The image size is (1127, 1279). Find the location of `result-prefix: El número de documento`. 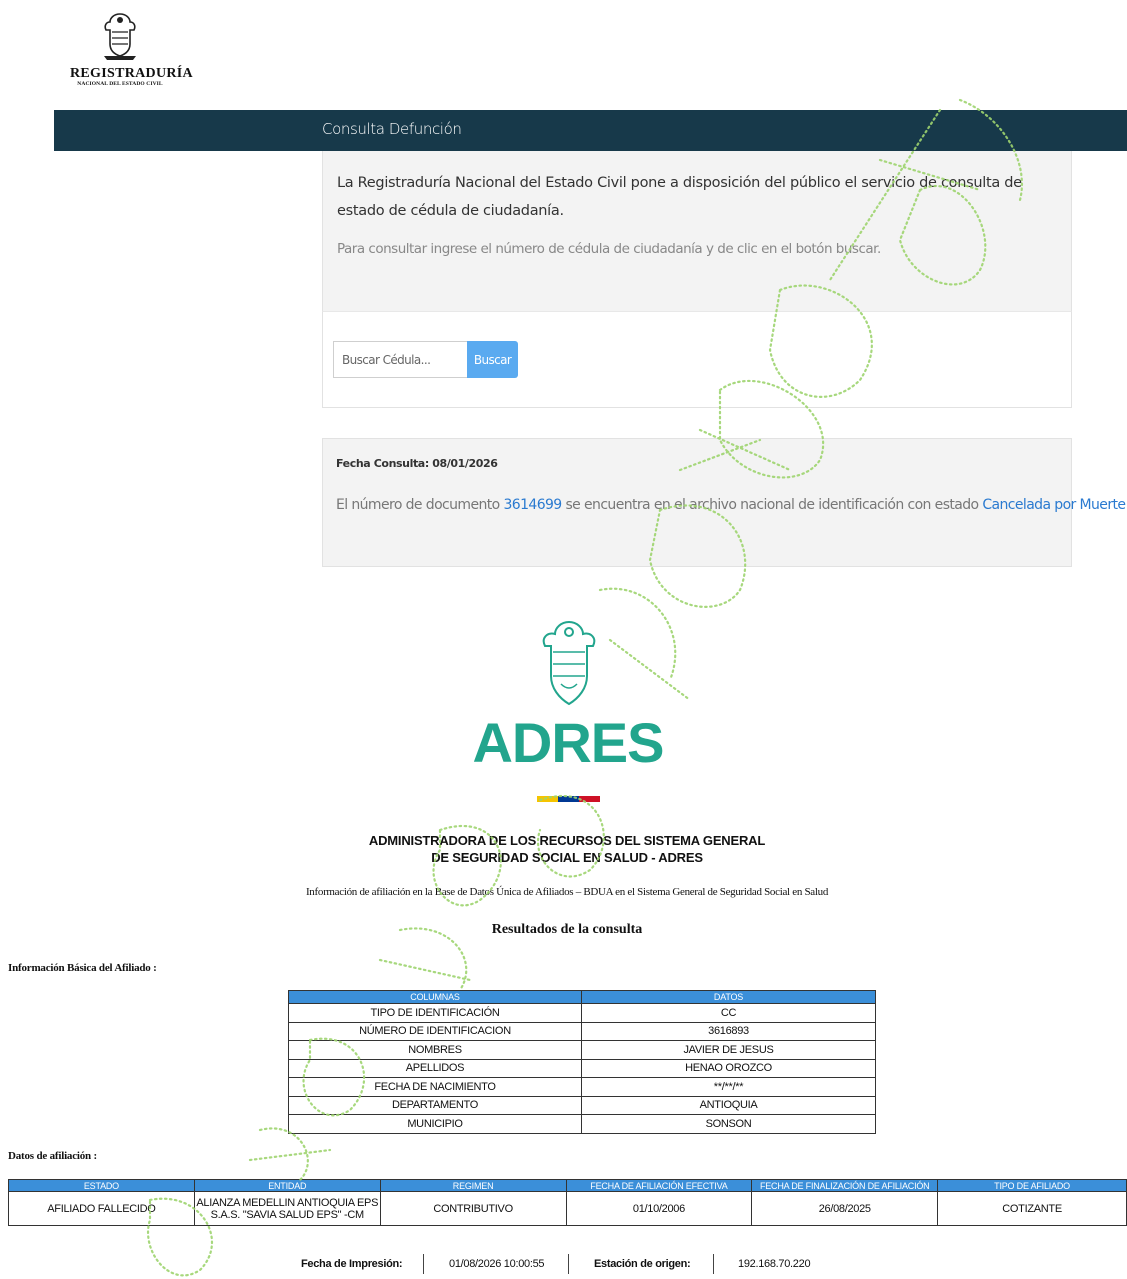

result-prefix: El número de documento is located at coordinates (418, 505).